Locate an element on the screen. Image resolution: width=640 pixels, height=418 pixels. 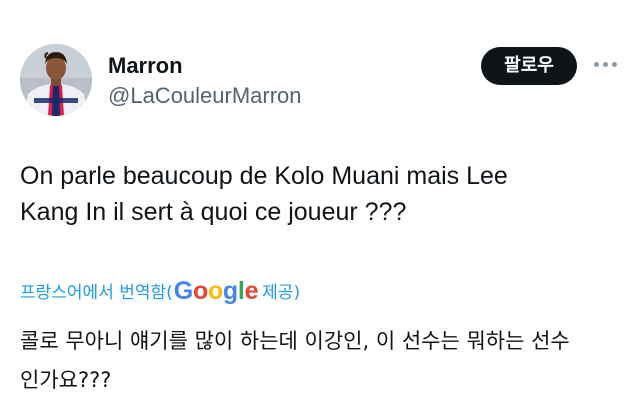
author-display-name: Marron is located at coordinates (145, 66).